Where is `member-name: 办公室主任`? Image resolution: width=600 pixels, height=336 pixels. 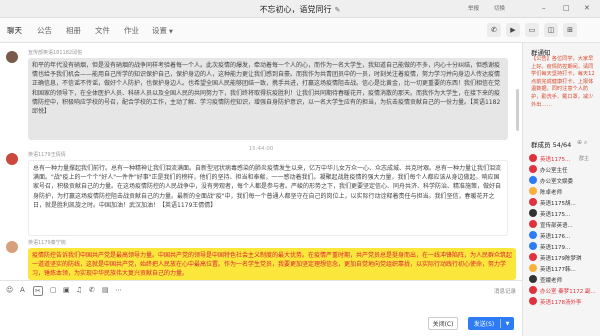 member-name: 办公室主任 is located at coordinates (554, 171).